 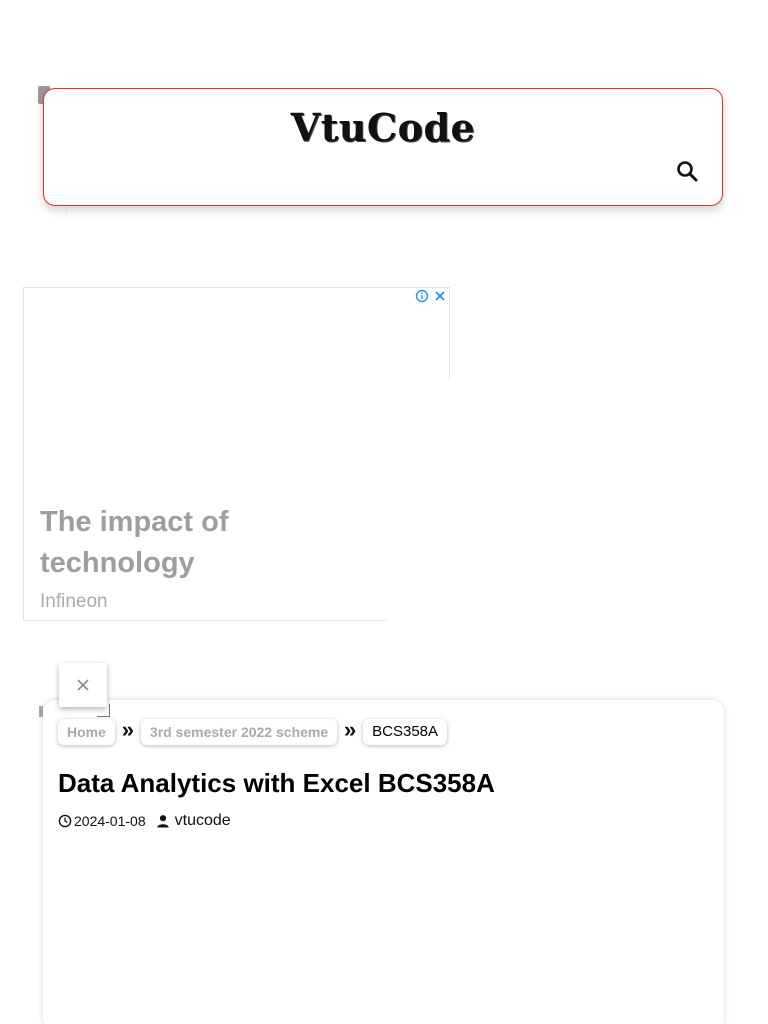 I want to click on logo-text: VtuCode, so click(x=383, y=127).